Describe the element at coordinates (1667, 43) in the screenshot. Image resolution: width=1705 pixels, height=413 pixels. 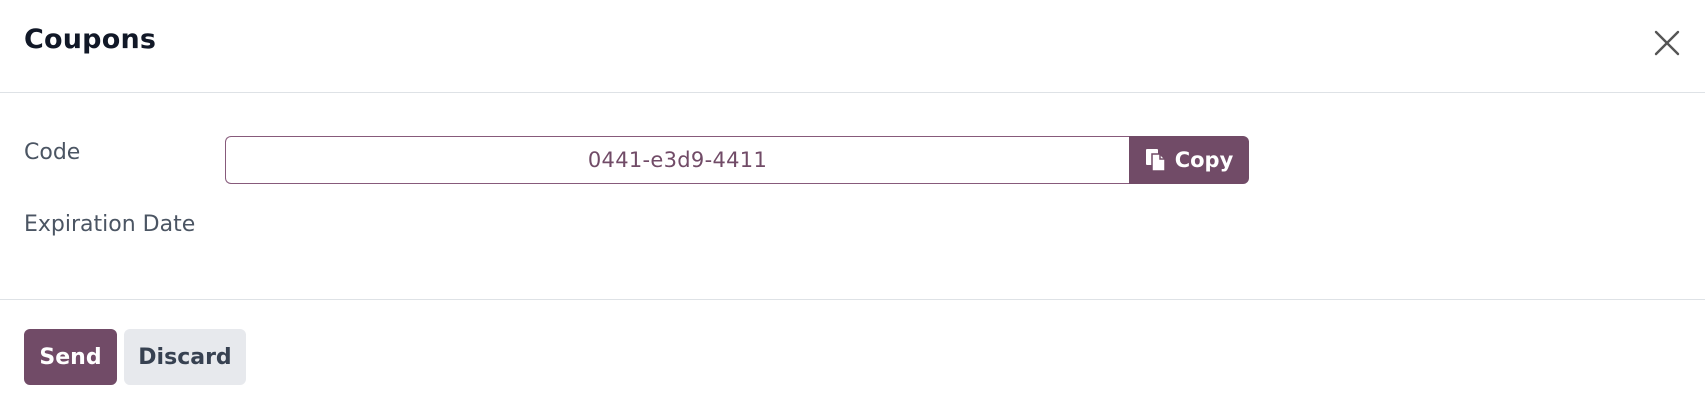
I see `close-icon` at that location.